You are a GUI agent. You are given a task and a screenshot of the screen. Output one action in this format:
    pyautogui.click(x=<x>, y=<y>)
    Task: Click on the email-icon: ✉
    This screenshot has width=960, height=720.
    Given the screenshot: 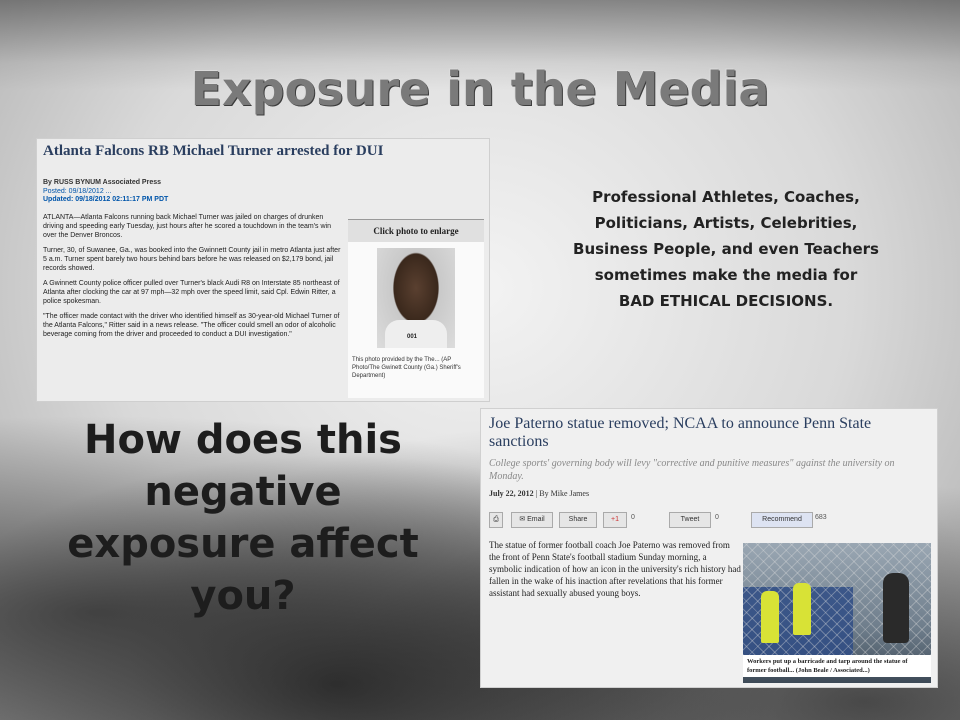 What is the action you would take?
    pyautogui.click(x=523, y=519)
    